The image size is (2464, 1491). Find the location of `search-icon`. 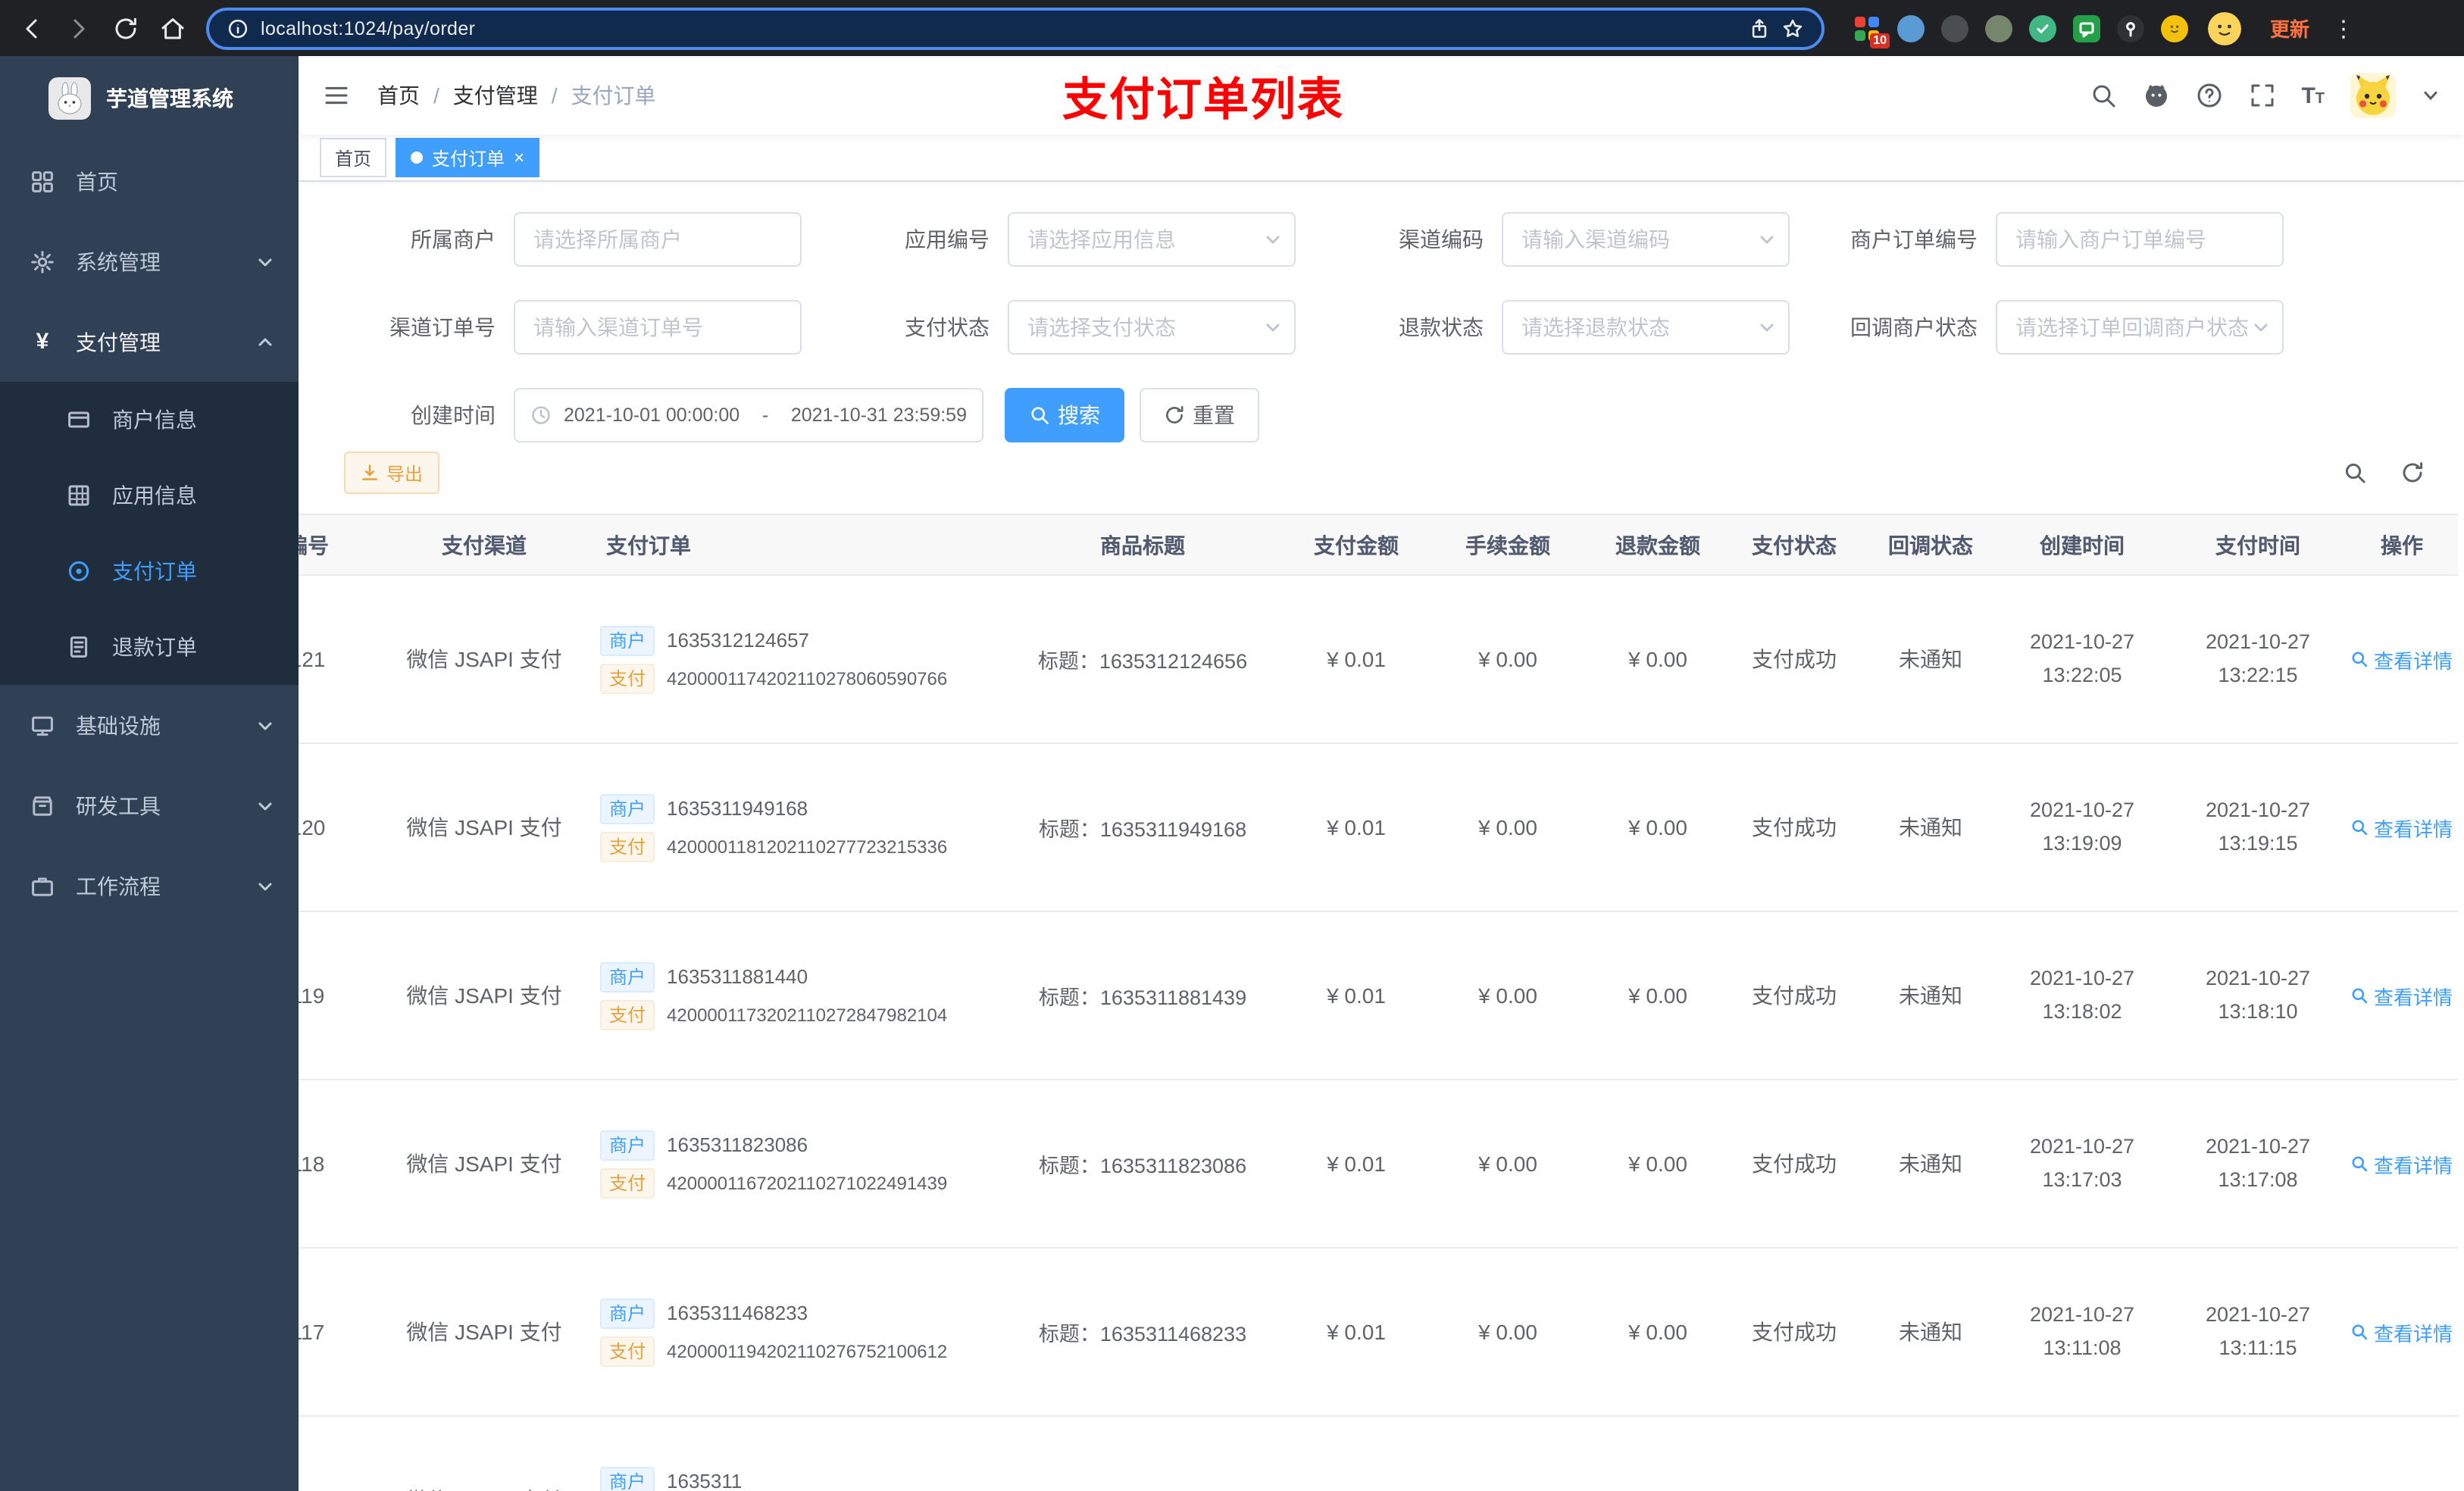

search-icon is located at coordinates (2102, 95).